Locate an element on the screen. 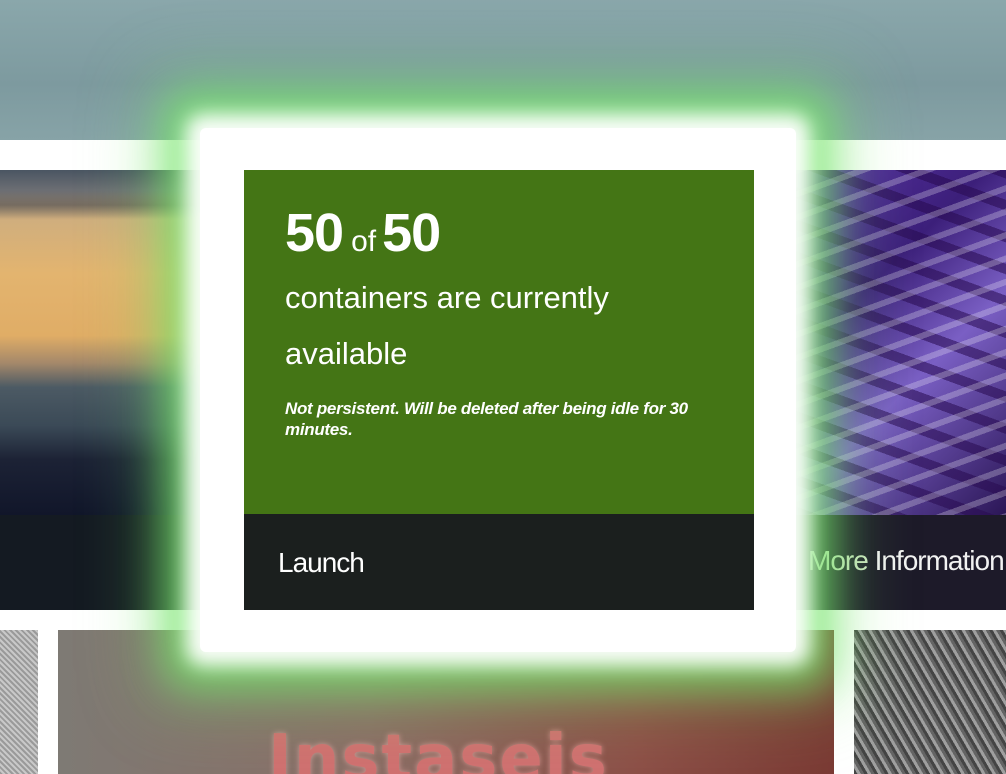  tile-left-footer is located at coordinates (100, 562).